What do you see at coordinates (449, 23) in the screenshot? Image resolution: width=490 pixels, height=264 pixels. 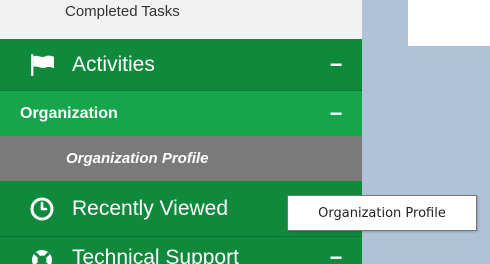 I see `content-panel` at bounding box center [449, 23].